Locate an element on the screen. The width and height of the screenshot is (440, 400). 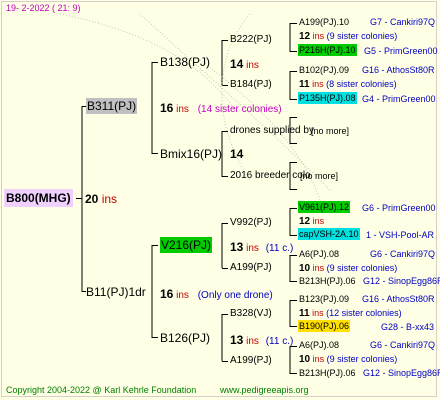
gen1-name-1: B311(PJ) is located at coordinates (112, 106).